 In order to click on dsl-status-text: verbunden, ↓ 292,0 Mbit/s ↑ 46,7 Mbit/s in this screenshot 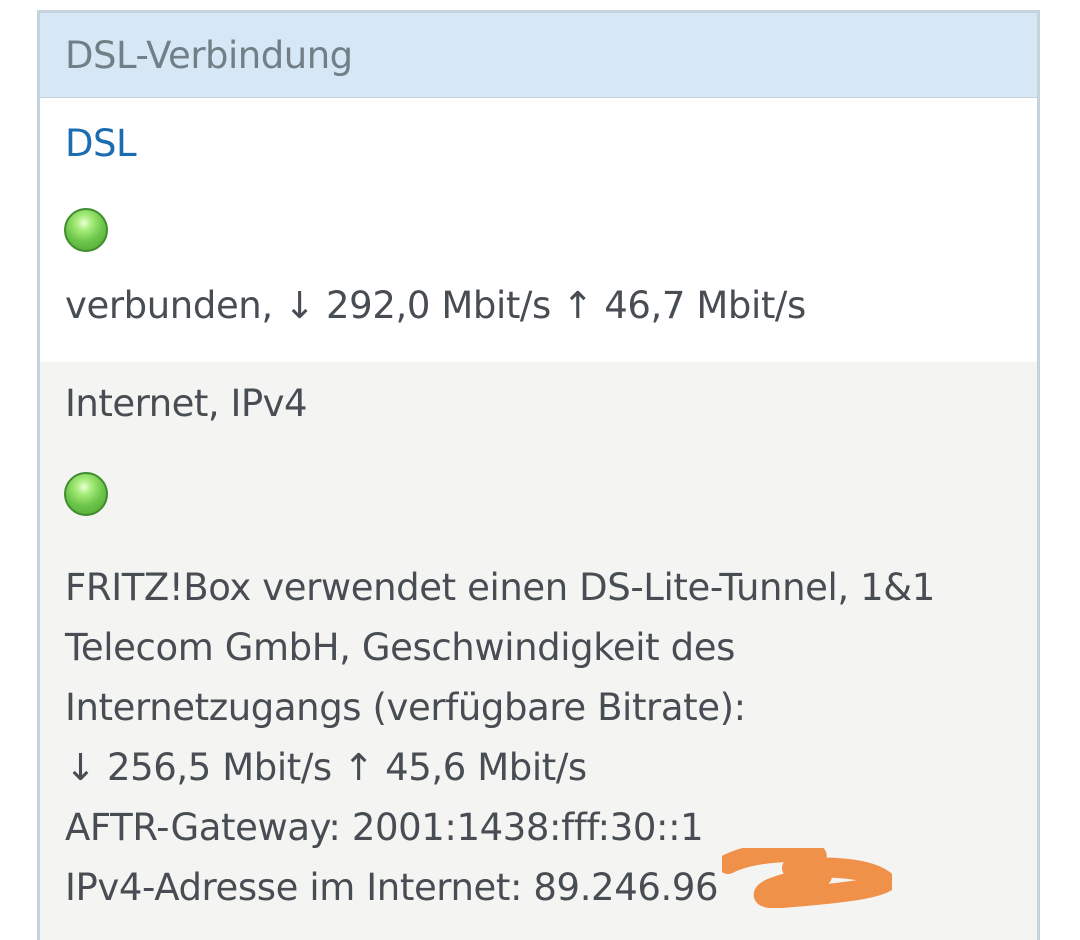, I will do `click(435, 305)`.